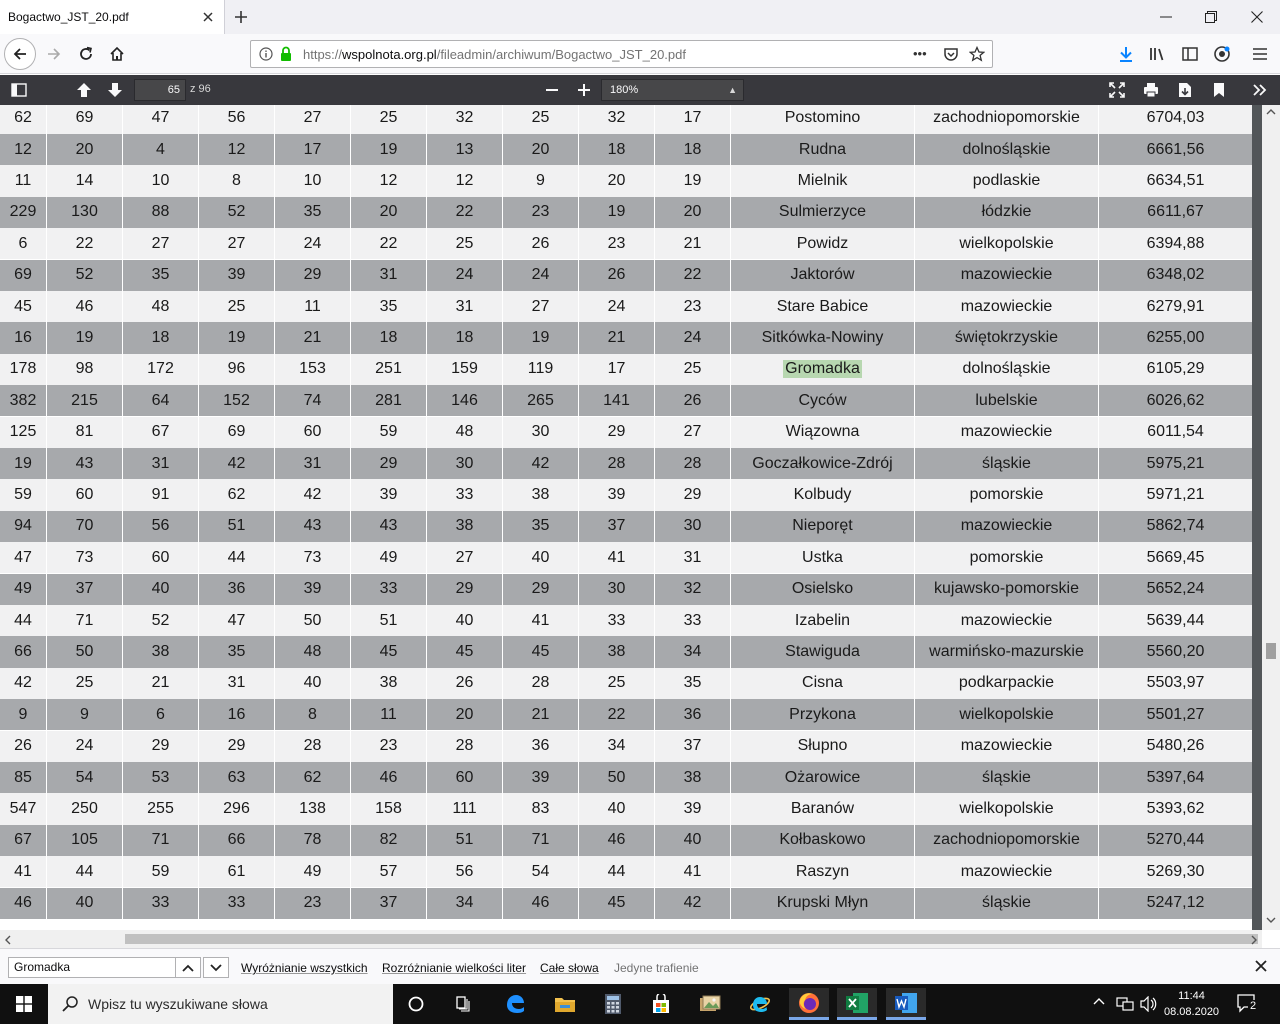 The height and width of the screenshot is (1024, 1280). Describe the element at coordinates (977, 54) in the screenshot. I see `bookmark-star-icon` at that location.